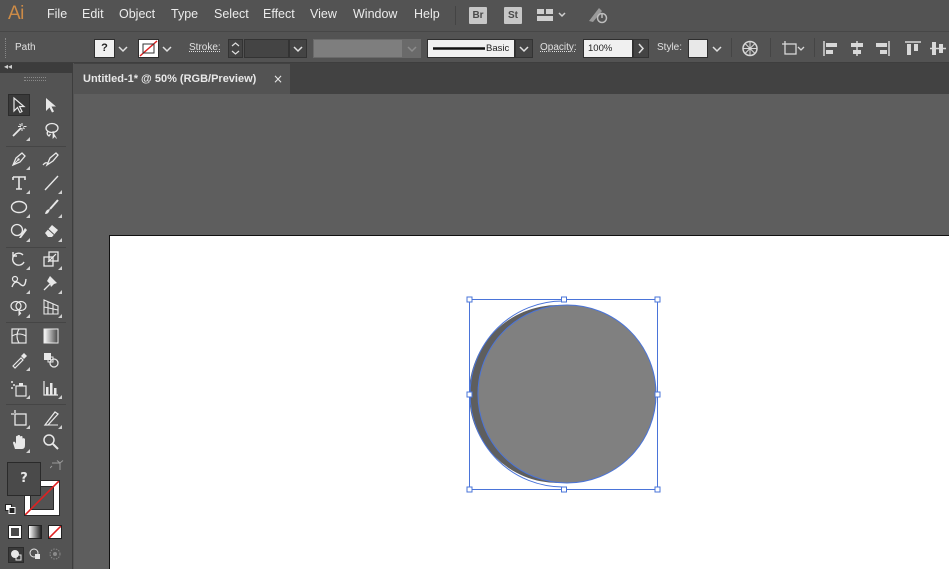 The image size is (949, 569). What do you see at coordinates (427, 14) in the screenshot?
I see `menu-help: Help` at bounding box center [427, 14].